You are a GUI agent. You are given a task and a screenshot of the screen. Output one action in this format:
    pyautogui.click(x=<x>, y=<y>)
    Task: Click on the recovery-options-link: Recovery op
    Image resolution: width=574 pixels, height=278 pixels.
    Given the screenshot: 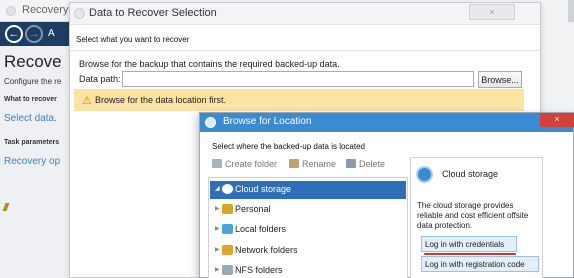 What is the action you would take?
    pyautogui.click(x=32, y=161)
    